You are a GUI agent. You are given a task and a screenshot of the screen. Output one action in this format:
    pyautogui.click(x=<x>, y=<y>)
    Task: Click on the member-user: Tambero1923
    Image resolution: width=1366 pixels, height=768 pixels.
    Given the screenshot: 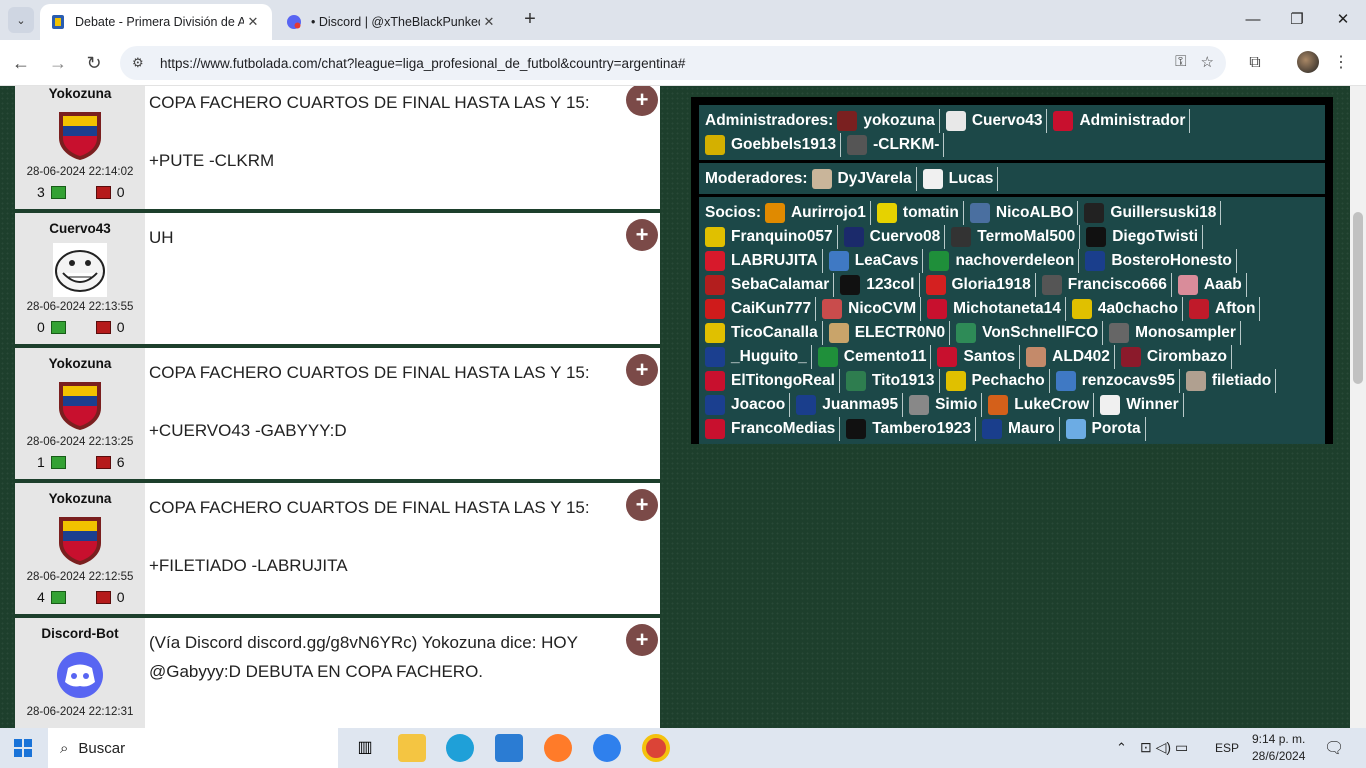 What is the action you would take?
    pyautogui.click(x=911, y=429)
    